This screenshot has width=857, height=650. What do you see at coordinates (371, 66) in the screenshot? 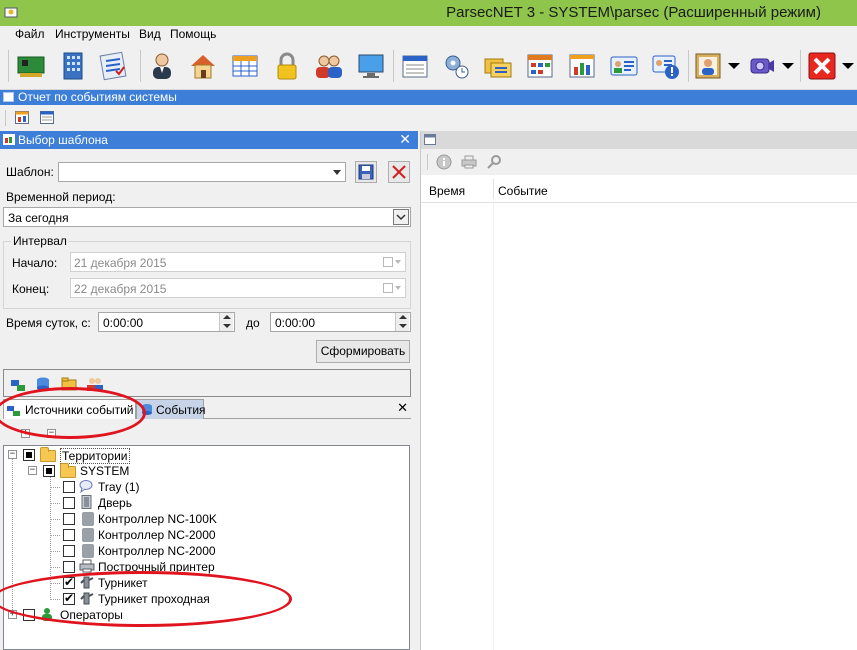
I see `monitor-icon` at bounding box center [371, 66].